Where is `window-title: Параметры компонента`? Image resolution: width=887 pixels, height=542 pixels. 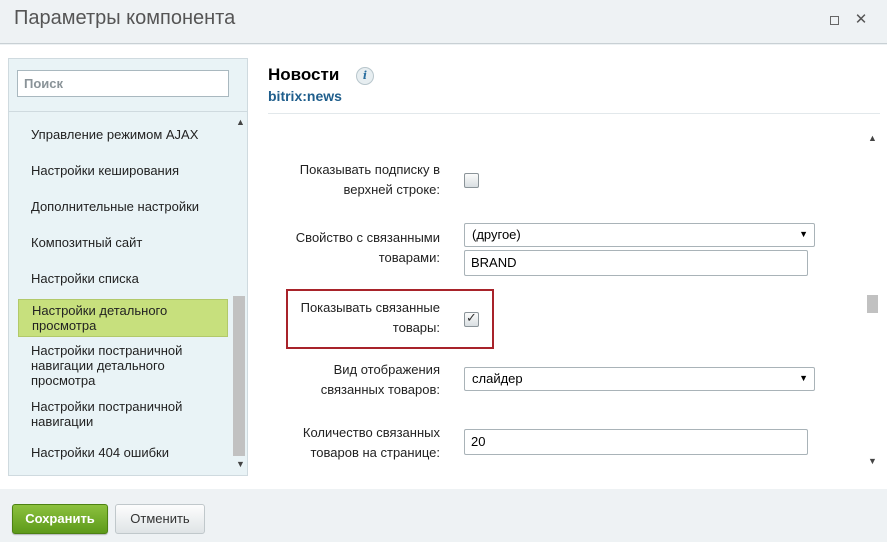
window-title: Параметры компонента is located at coordinates (125, 18).